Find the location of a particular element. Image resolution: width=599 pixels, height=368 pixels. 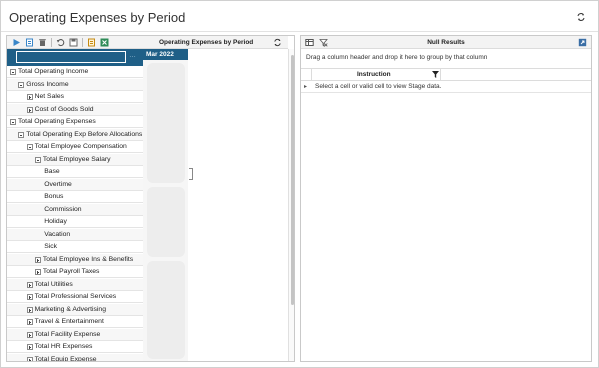

tree-row-label: Base is located at coordinates (52, 171).